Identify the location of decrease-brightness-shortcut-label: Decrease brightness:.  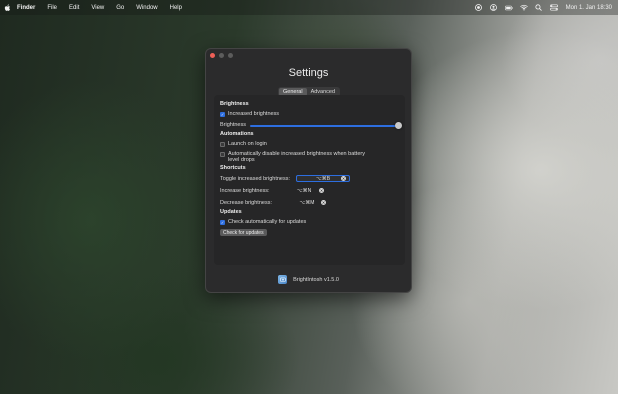
(246, 203).